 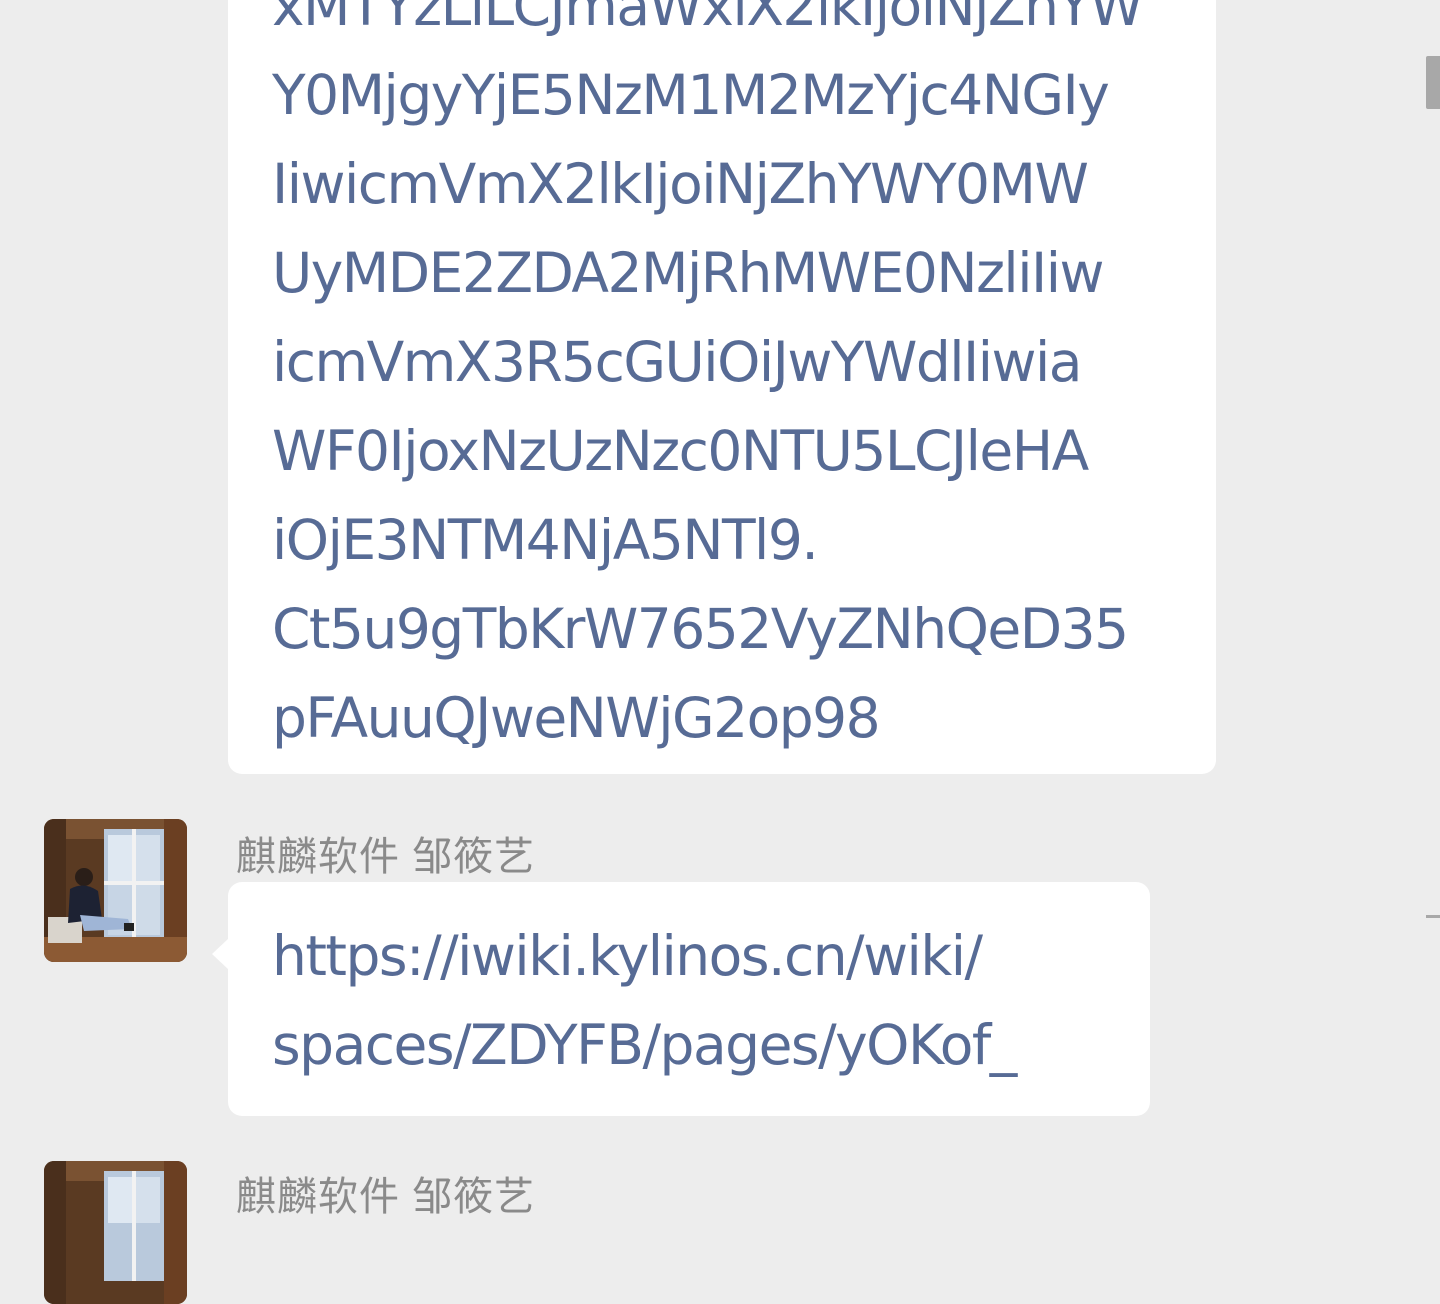 I want to click on message-text-line: xMTYzLiLCJmaWxlX2lkIjoiNjZhYW, so click(x=722, y=25).